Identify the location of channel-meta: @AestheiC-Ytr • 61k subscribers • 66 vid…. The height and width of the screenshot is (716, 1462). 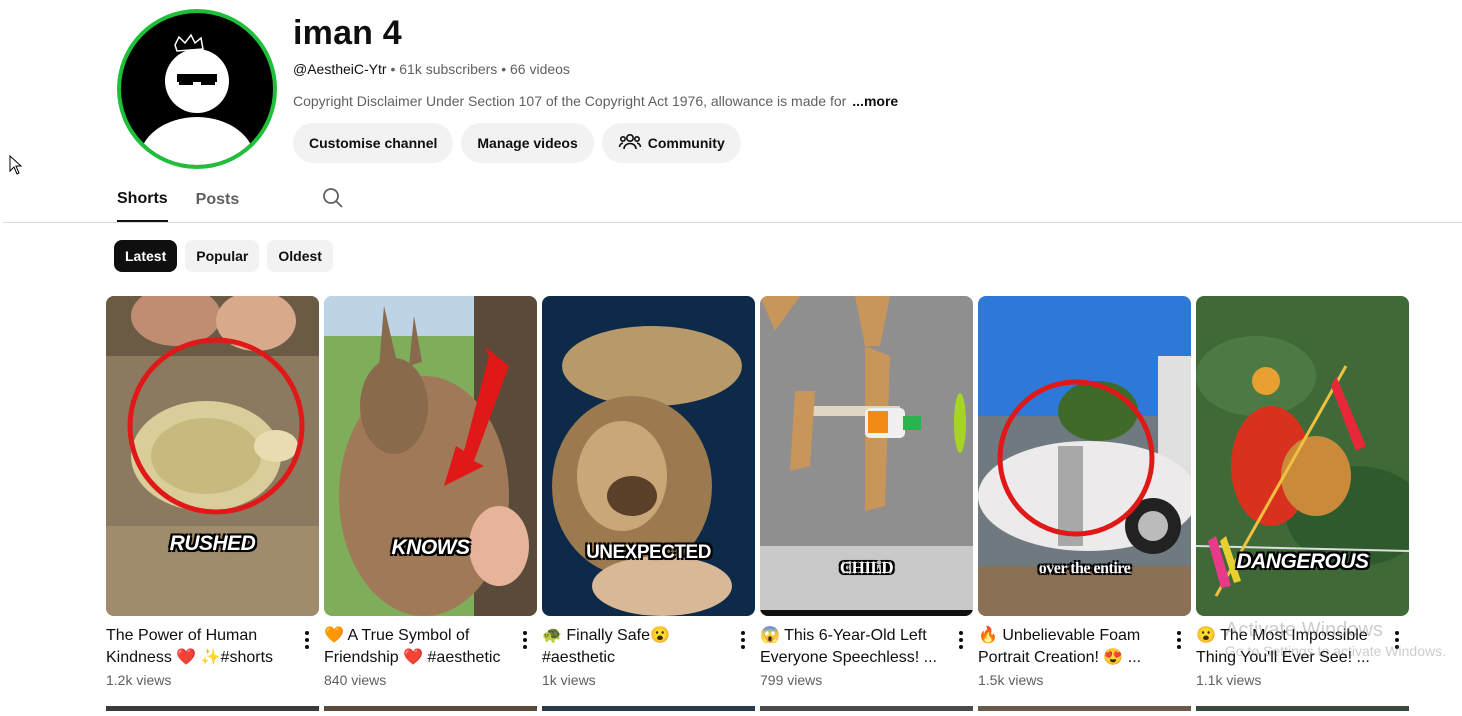
(431, 69).